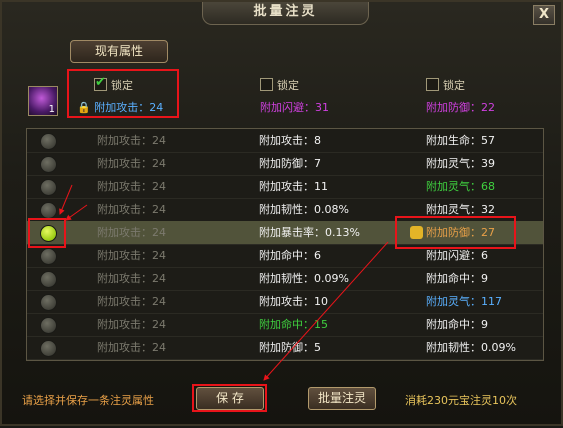  I want to click on table-row: 附加攻击：24 附加命中：15 附加命中：9, so click(285, 325).